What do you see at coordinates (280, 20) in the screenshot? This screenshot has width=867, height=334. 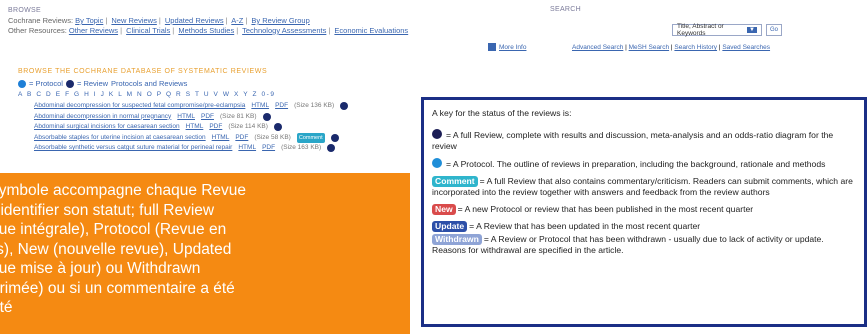 I see `browse-link-by-review-group: By Review Group` at bounding box center [280, 20].